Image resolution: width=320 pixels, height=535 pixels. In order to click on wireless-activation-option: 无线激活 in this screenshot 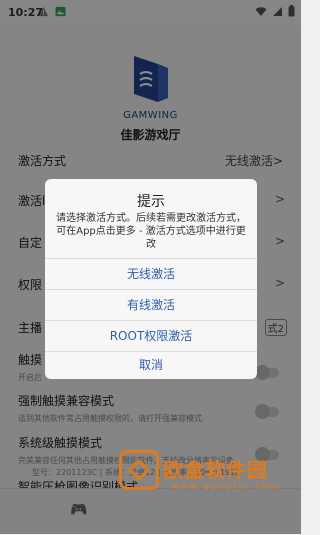, I will do `click(151, 274)`.